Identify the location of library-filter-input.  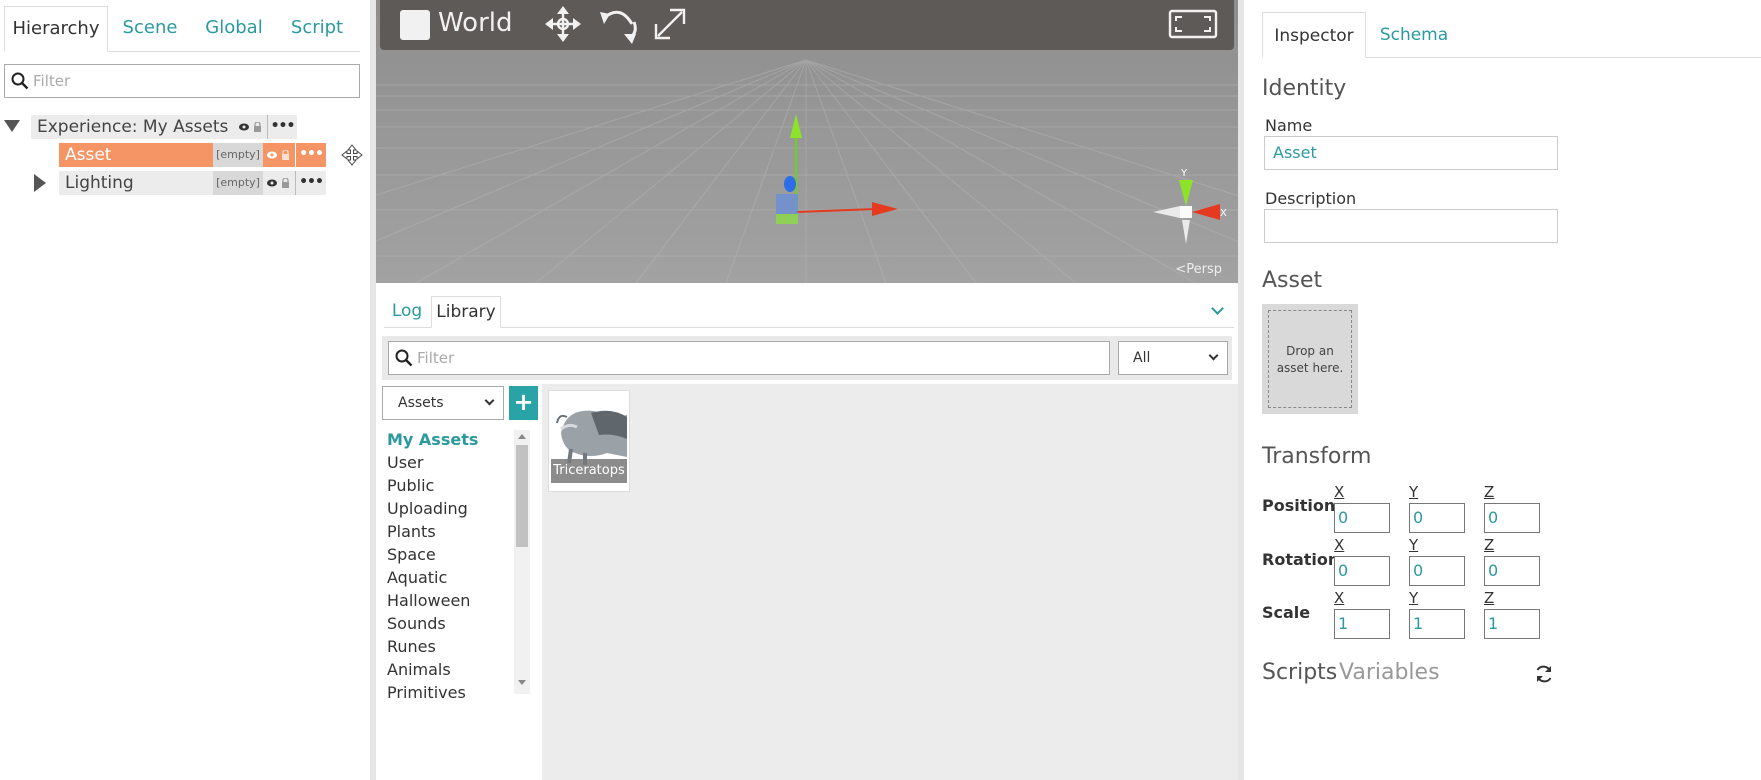
(757, 358).